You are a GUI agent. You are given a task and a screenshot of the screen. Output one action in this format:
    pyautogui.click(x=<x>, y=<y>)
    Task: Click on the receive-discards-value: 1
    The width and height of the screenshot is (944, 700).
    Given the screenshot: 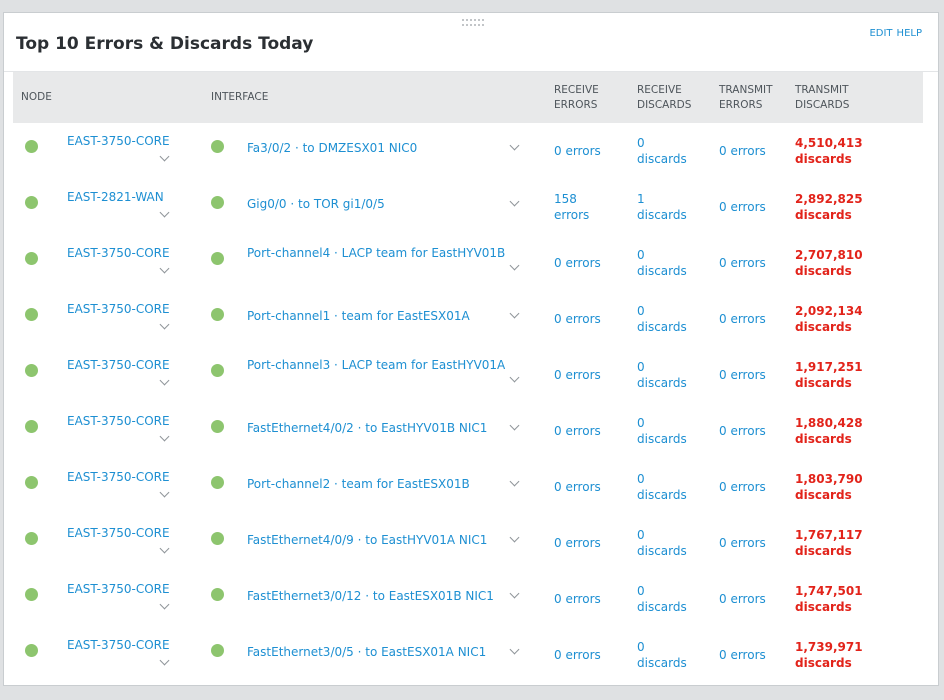 What is the action you would take?
    pyautogui.click(x=641, y=199)
    